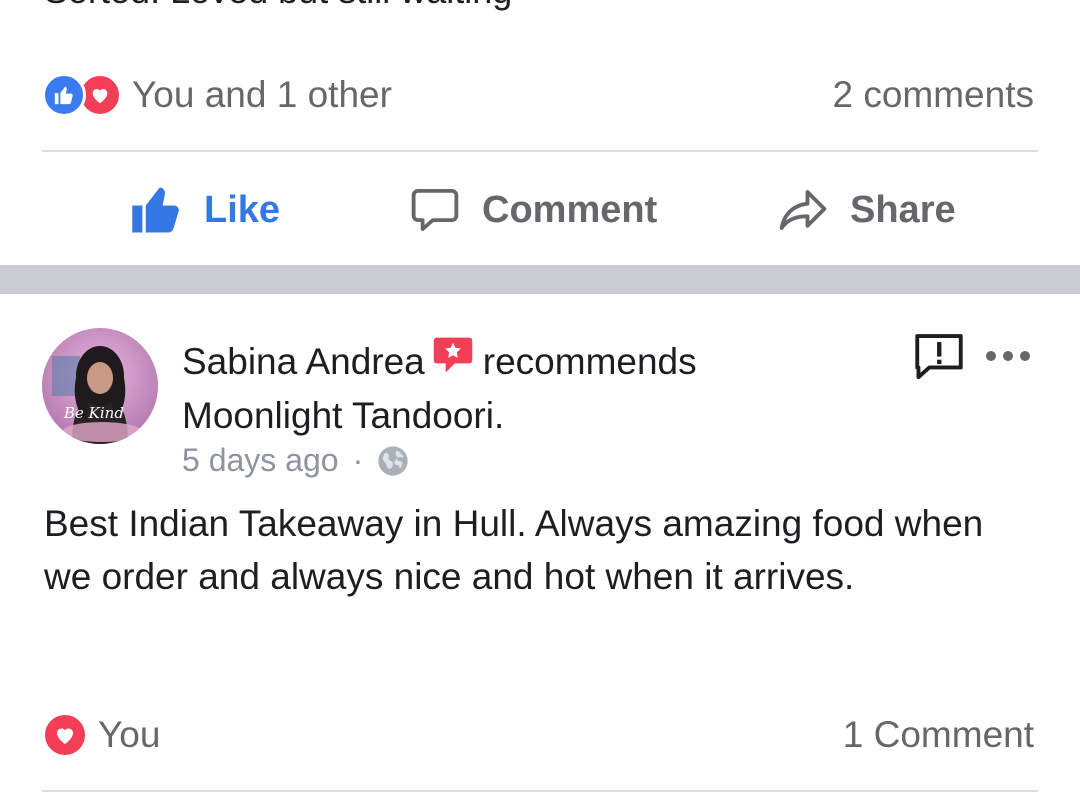  I want to click on recommend-verb: recommends, so click(589, 361).